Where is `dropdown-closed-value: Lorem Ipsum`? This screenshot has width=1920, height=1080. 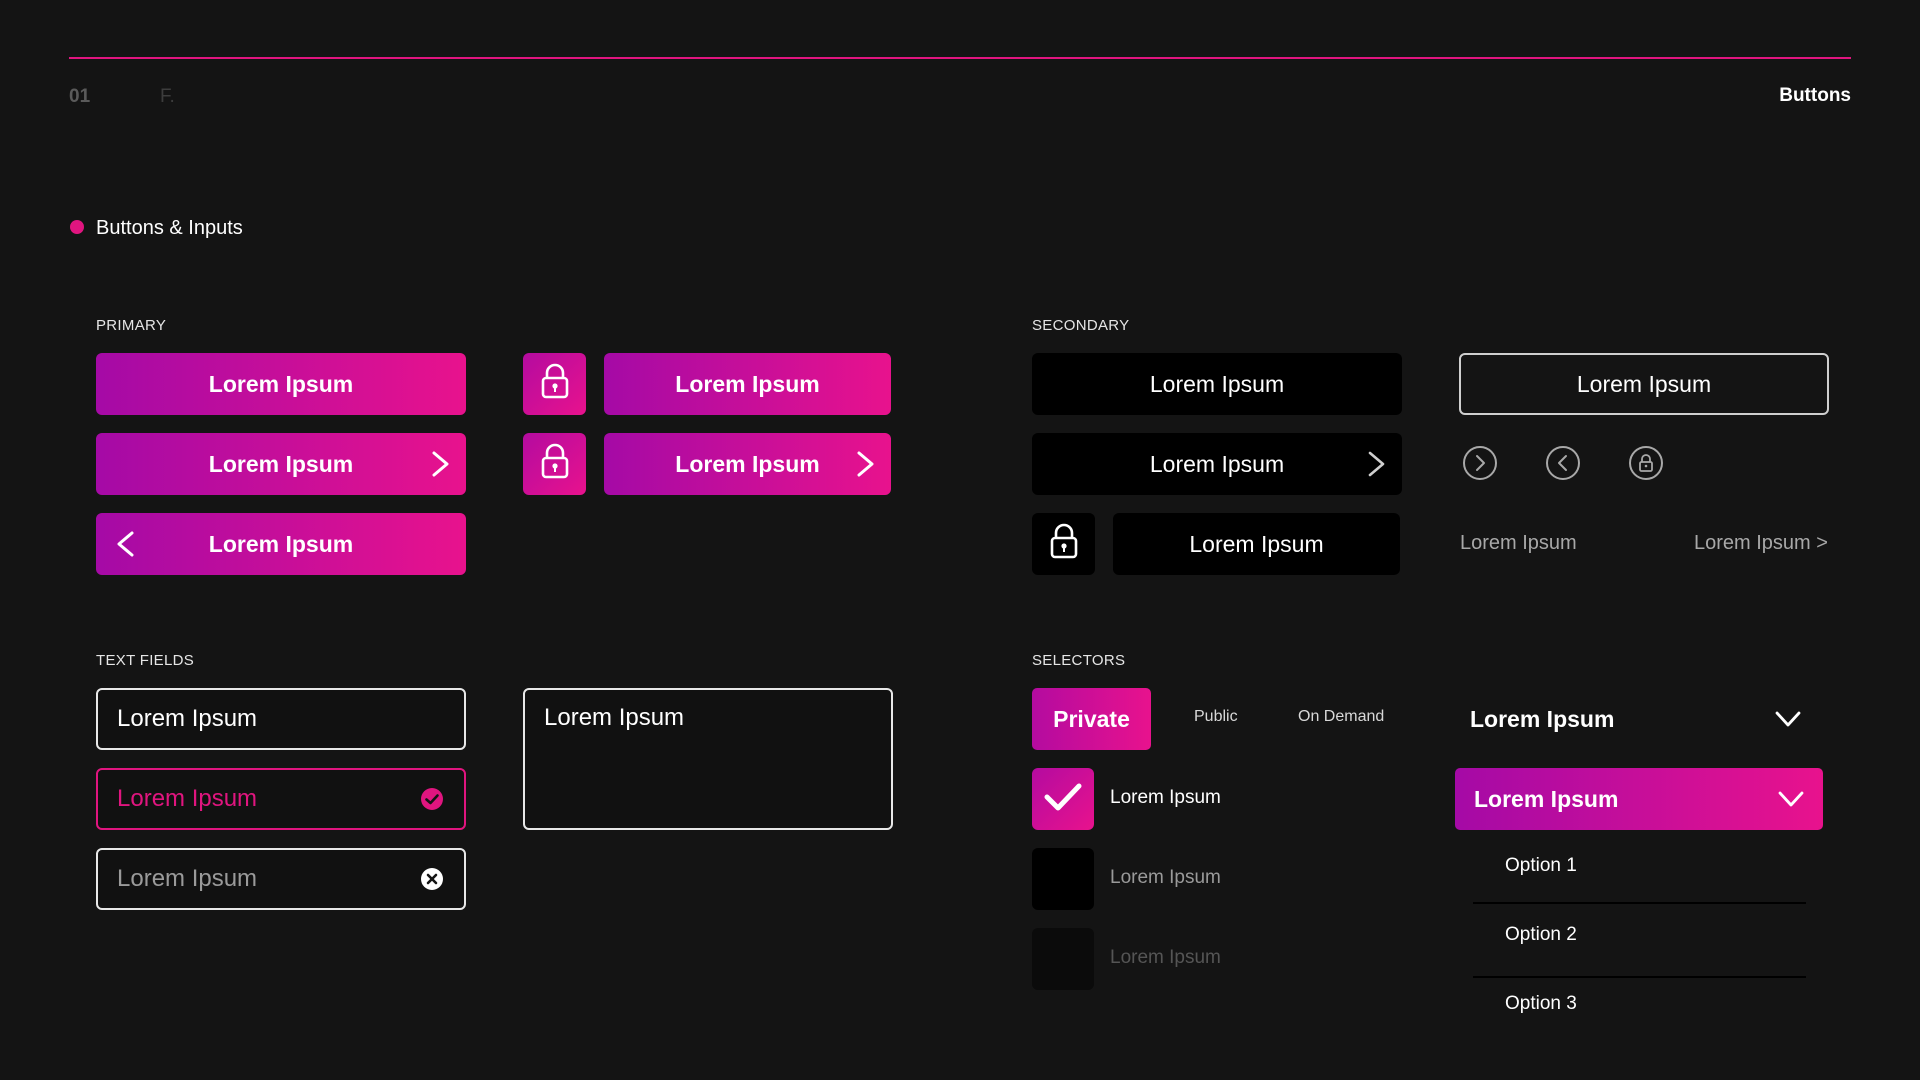
dropdown-closed-value: Lorem Ipsum is located at coordinates (1542, 718).